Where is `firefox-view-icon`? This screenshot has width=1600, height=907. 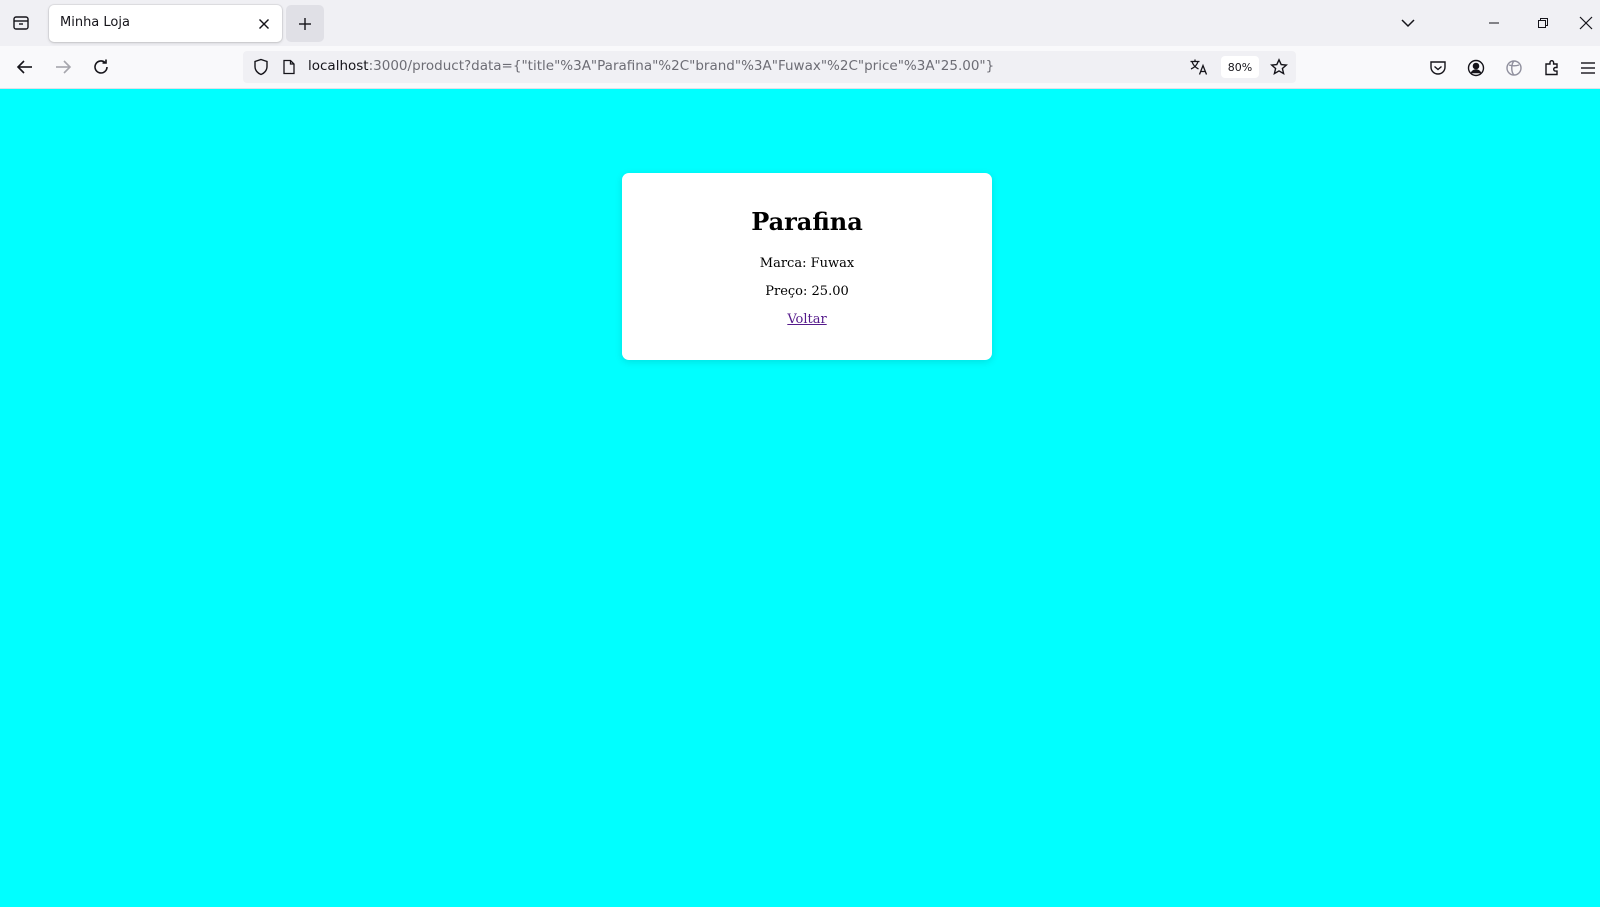
firefox-view-icon is located at coordinates (21, 23).